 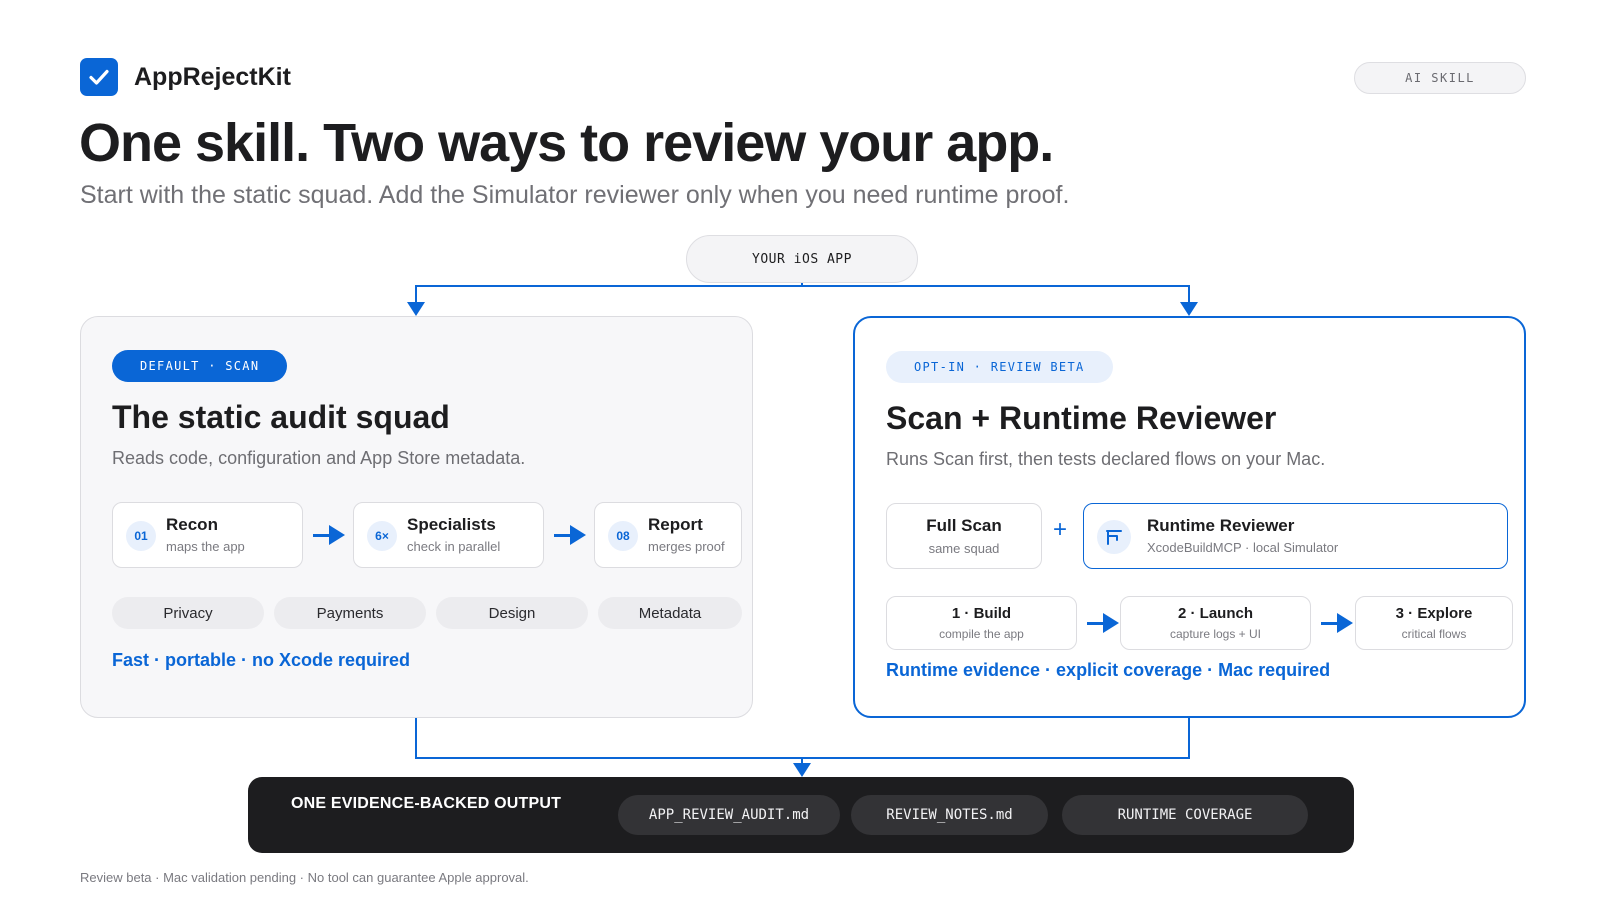 What do you see at coordinates (1243, 547) in the screenshot?
I see `runtime-reviewer-box-subtitle: XcodeBuildMCP · local Simulator` at bounding box center [1243, 547].